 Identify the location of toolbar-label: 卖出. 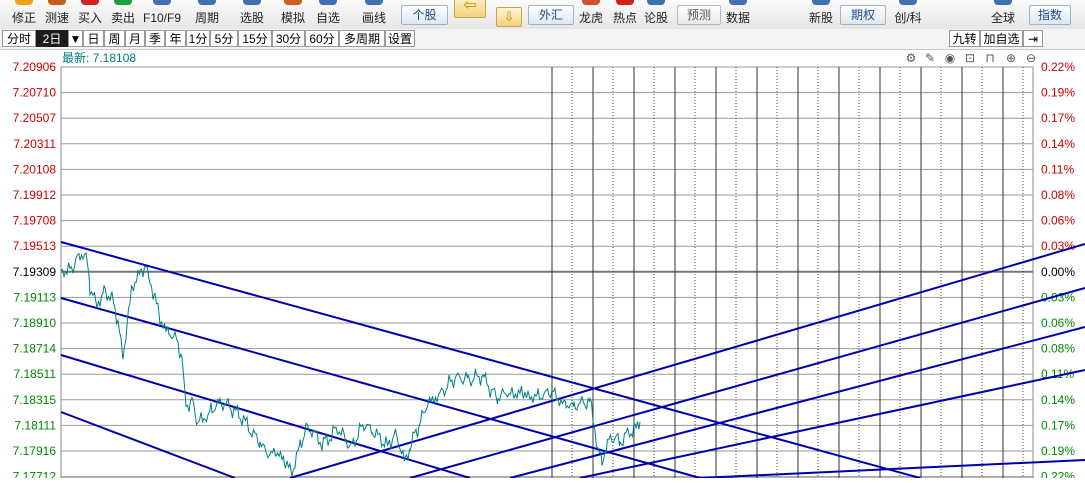
(122, 18).